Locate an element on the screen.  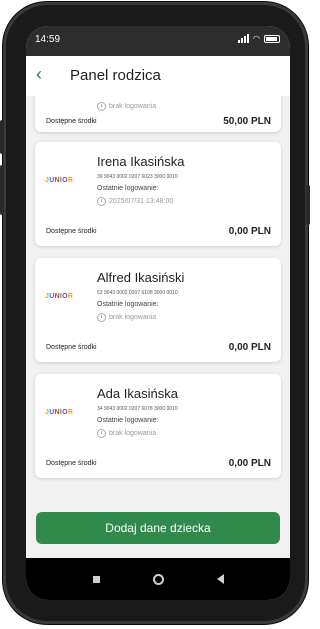
account-number: 53 9043 0002 0207 6108 3000 0010 is located at coordinates (137, 293).